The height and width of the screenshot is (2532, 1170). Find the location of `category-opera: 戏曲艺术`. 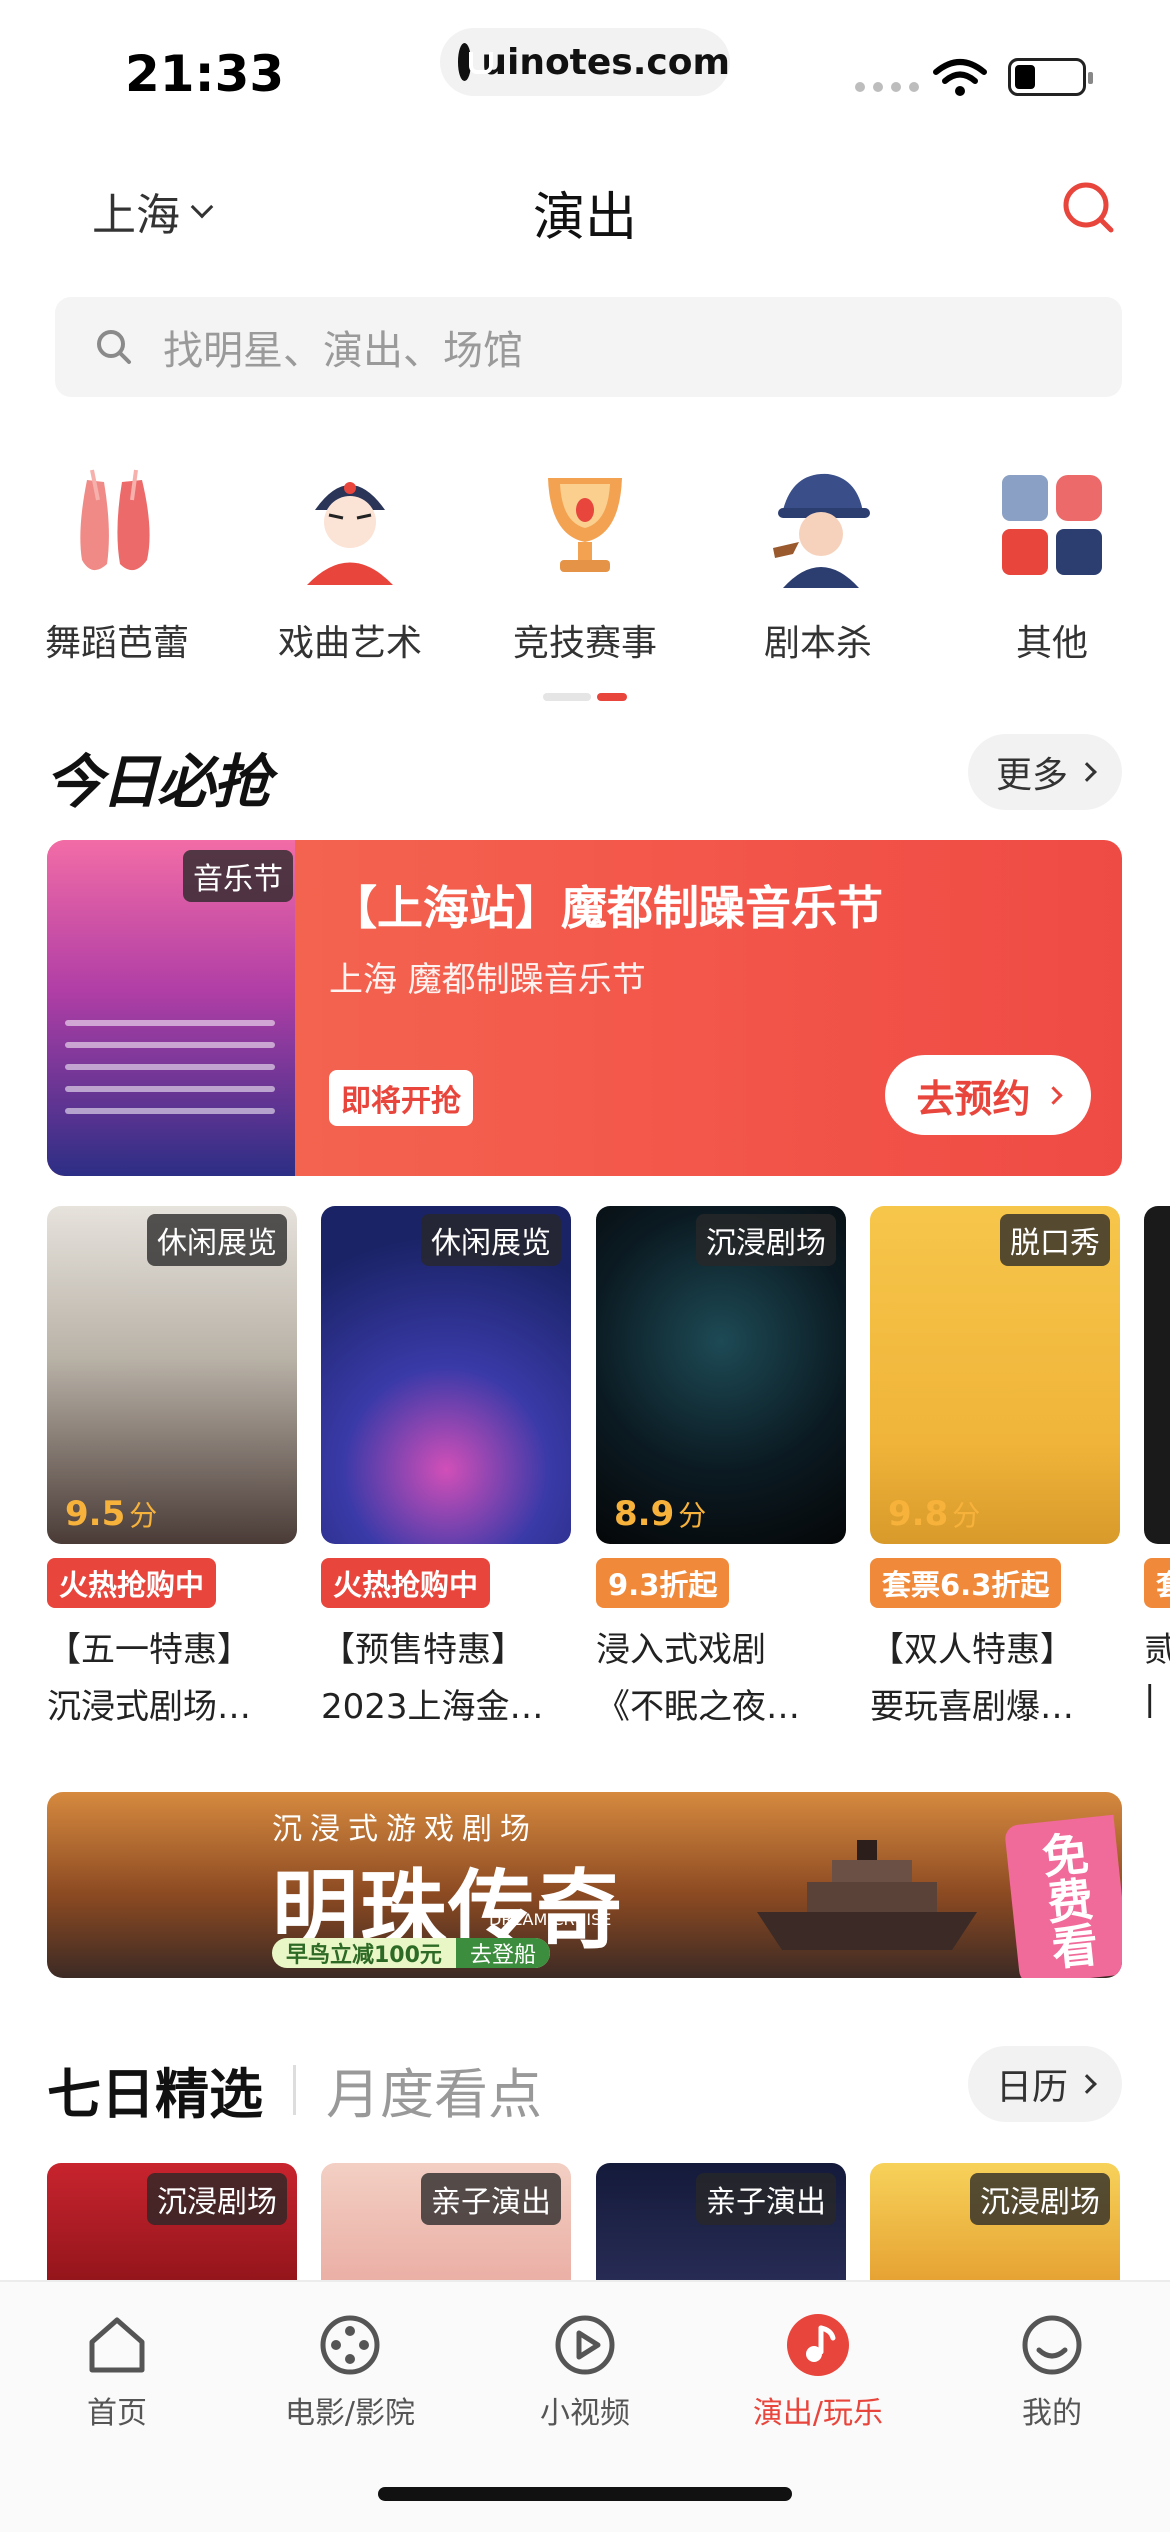

category-opera: 戏曲艺术 is located at coordinates (350, 563).